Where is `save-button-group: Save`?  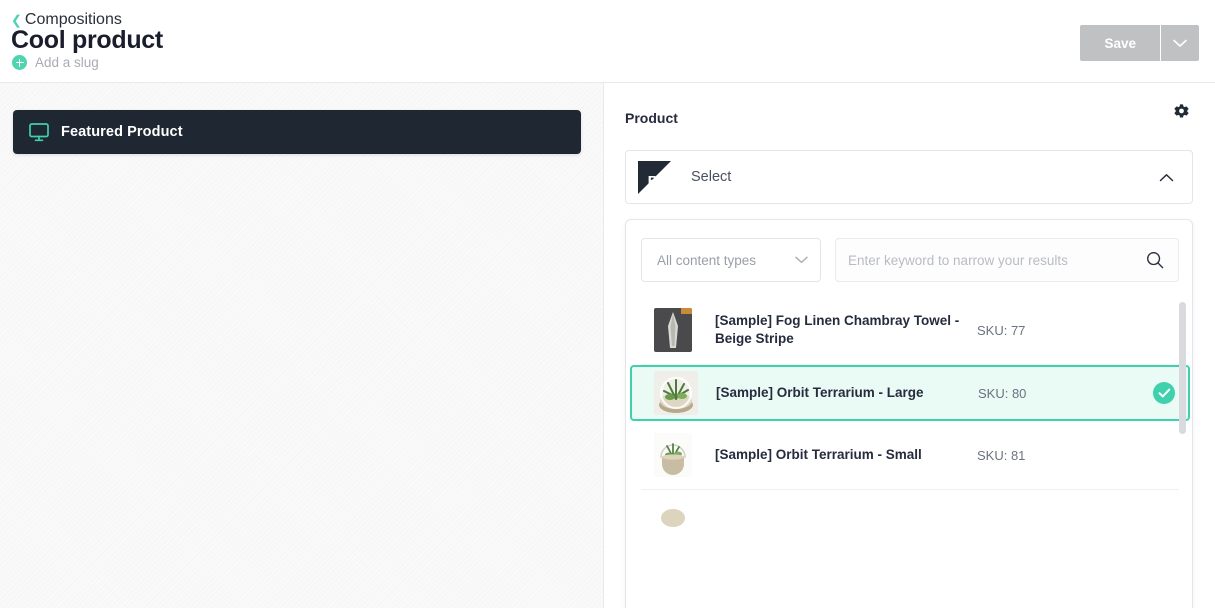 save-button-group: Save is located at coordinates (1139, 43).